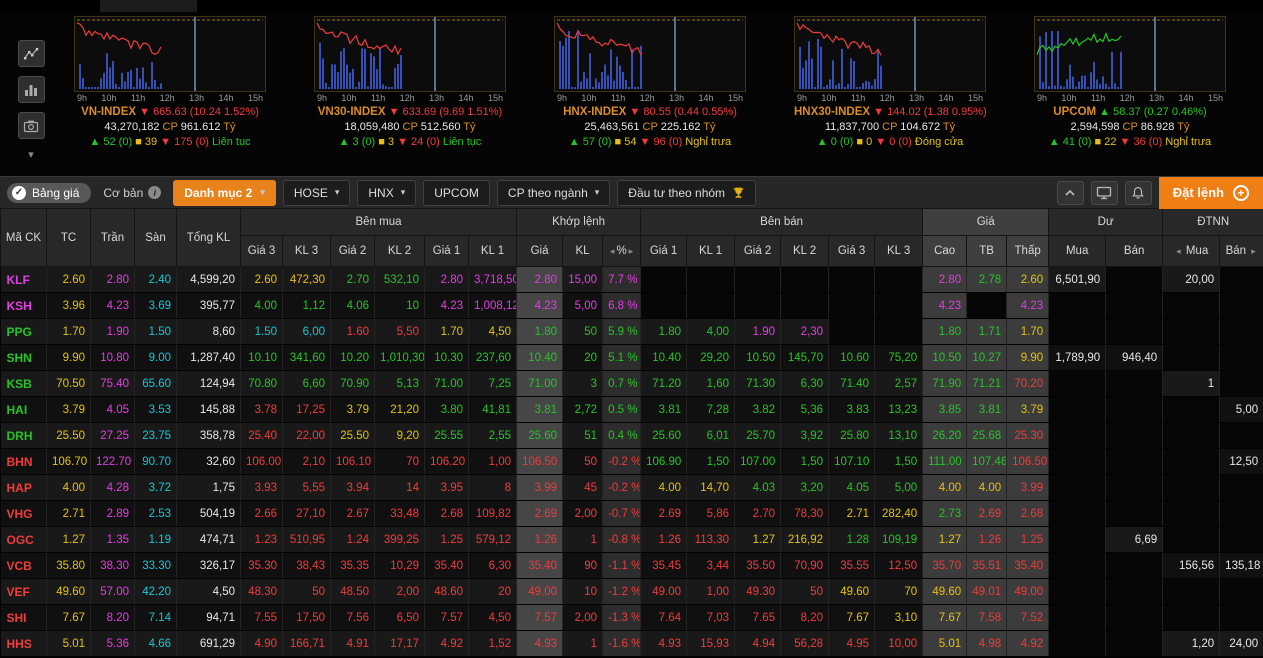 This screenshot has width=1263, height=658. Describe the element at coordinates (352, 461) in the screenshot. I see `cell-bid-price2: 106.10` at that location.